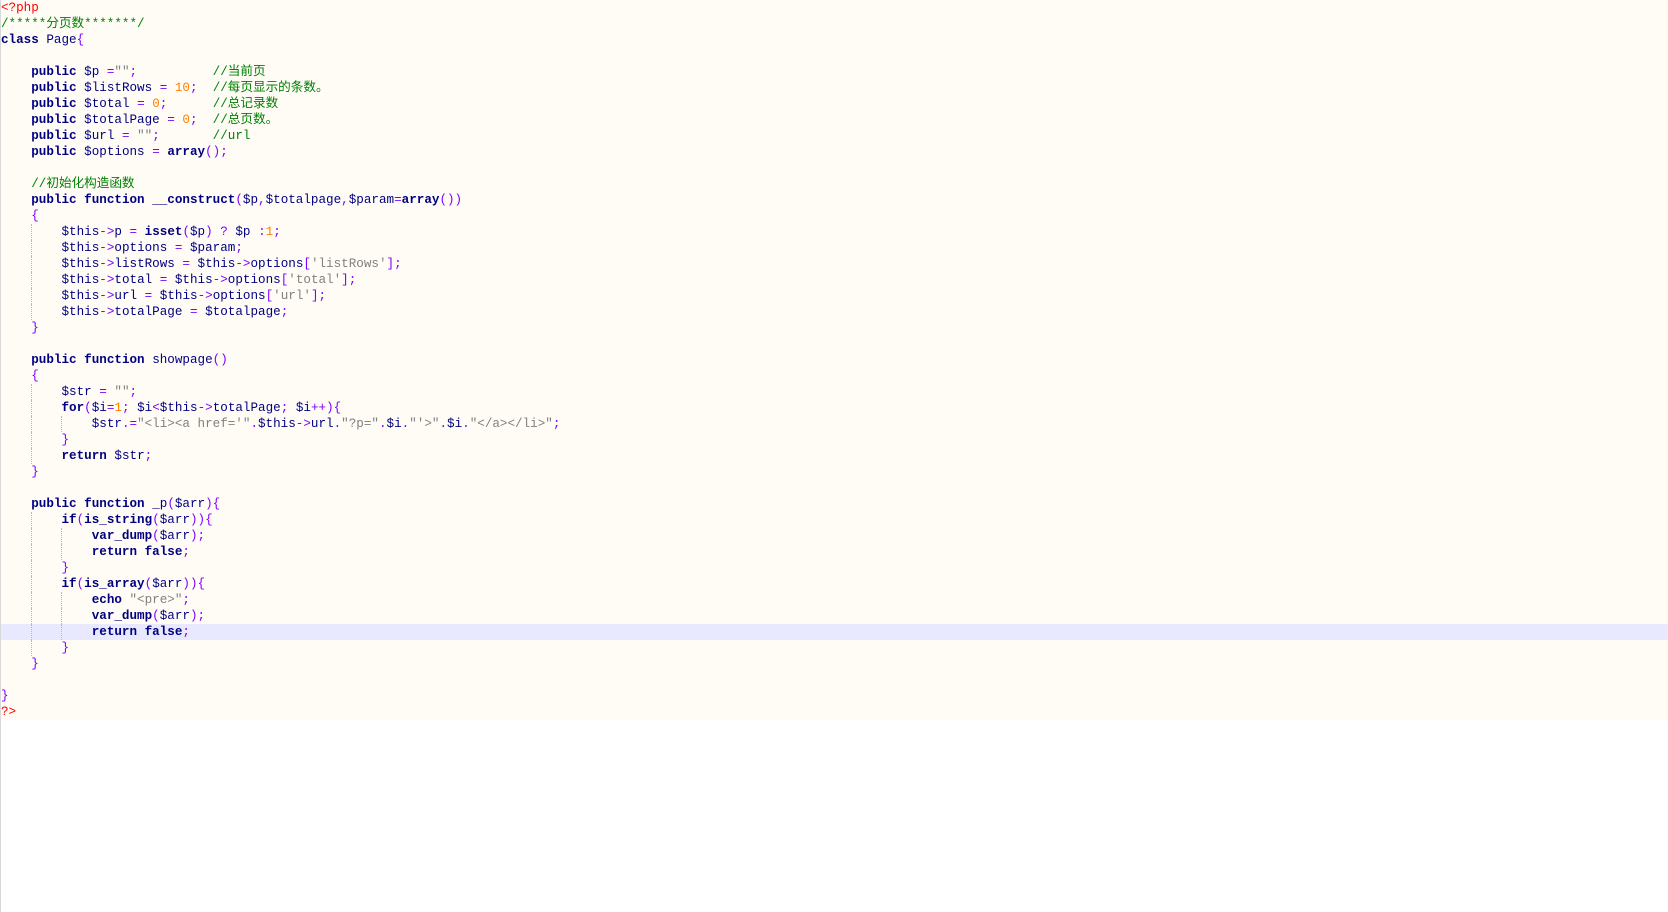 This screenshot has width=1668, height=912. Describe the element at coordinates (834, 248) in the screenshot. I see `code-line: $this->options = $param;` at that location.